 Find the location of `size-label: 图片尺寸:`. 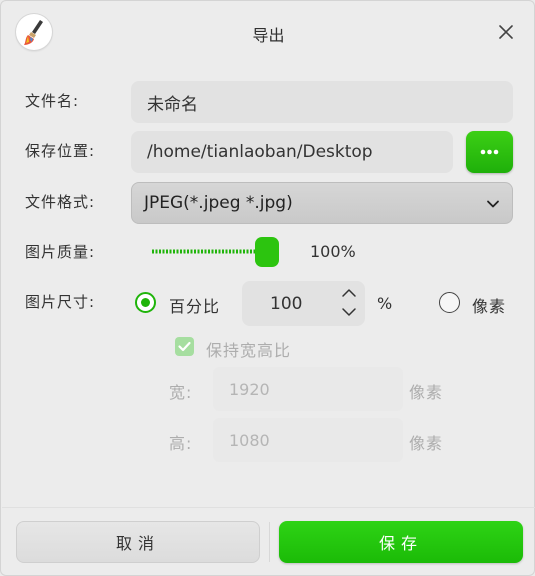

size-label: 图片尺寸: is located at coordinates (60, 302).